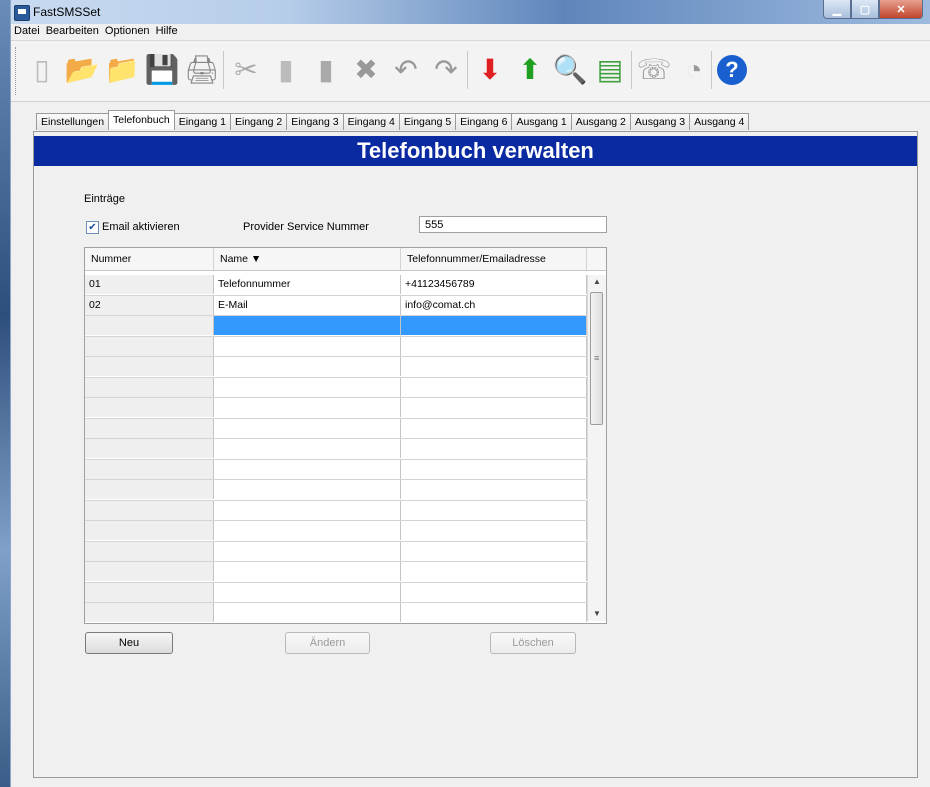 This screenshot has width=930, height=787. Describe the element at coordinates (327, 643) in the screenshot. I see `edit-button: Ändern` at that location.